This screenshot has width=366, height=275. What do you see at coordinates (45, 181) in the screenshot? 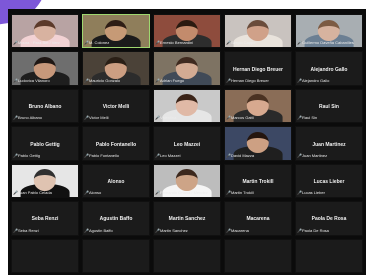
I see `participant-tile: 🎤 Juan Pablo Celada` at bounding box center [45, 181].